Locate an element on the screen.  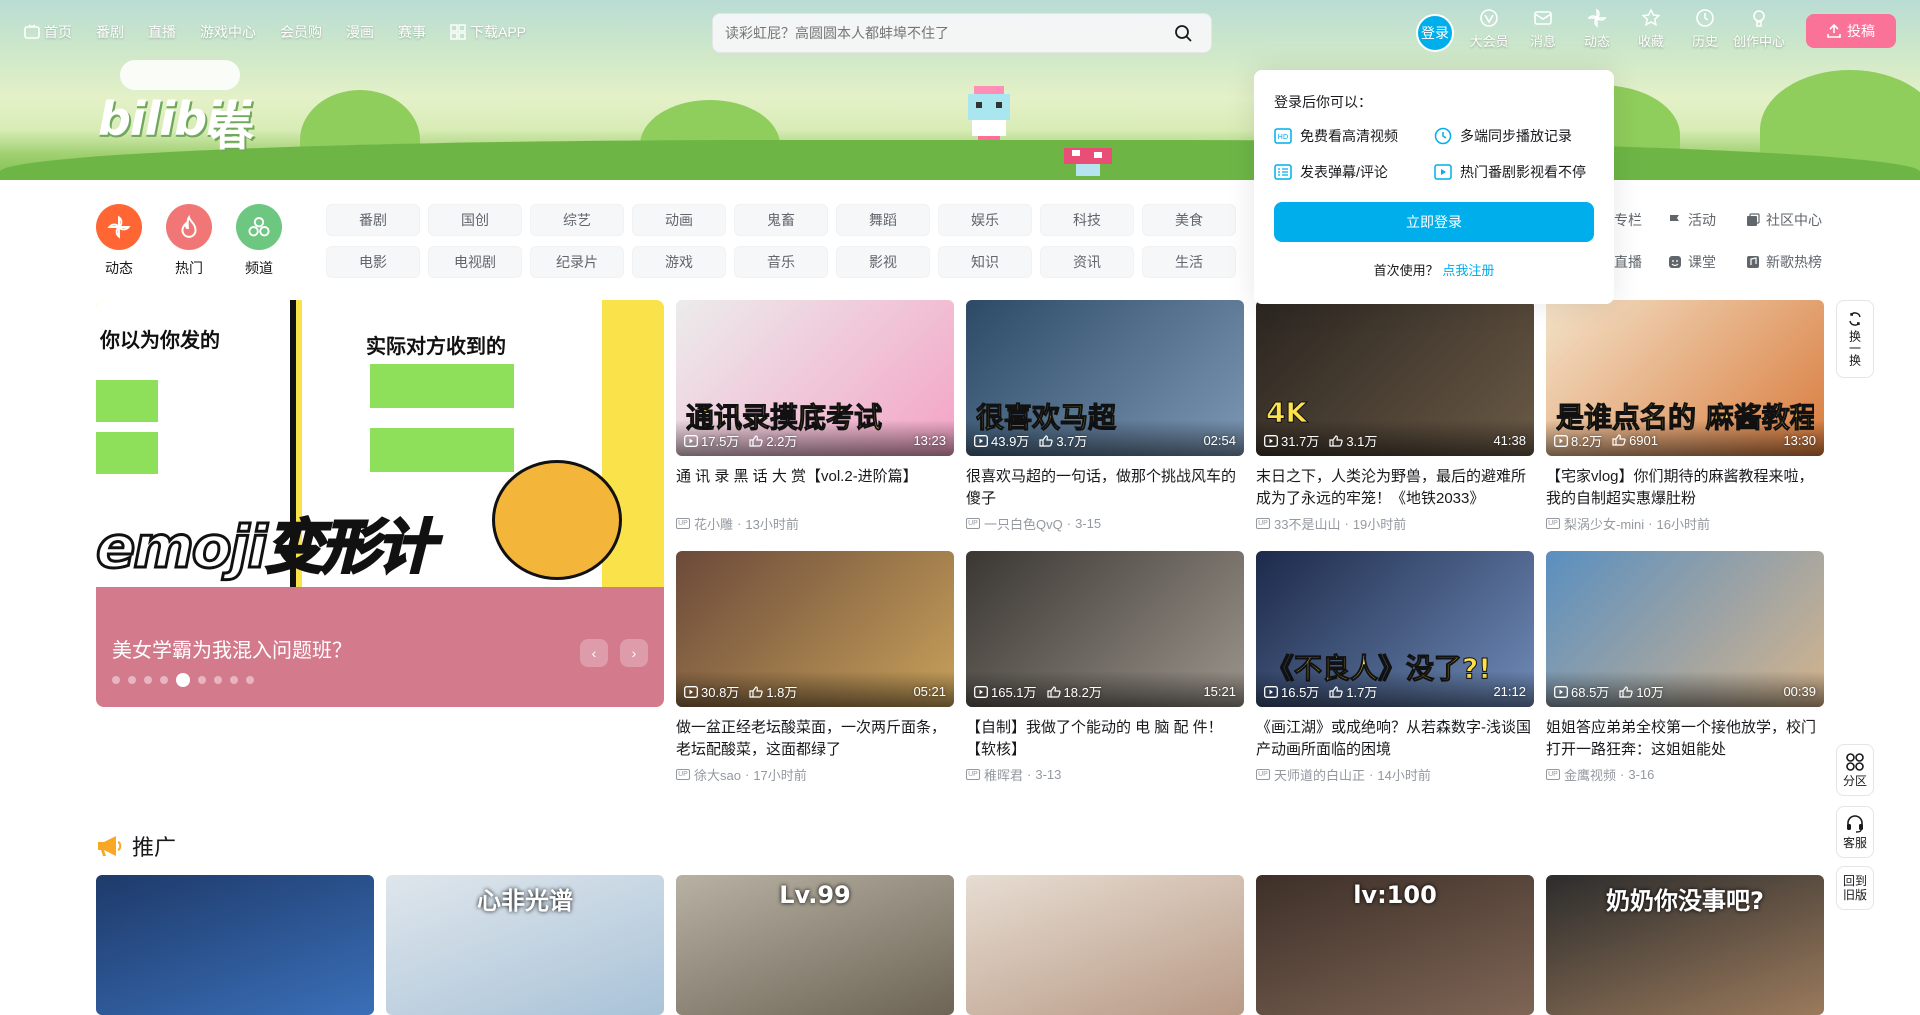
tag-life: 生活 is located at coordinates (1189, 262).